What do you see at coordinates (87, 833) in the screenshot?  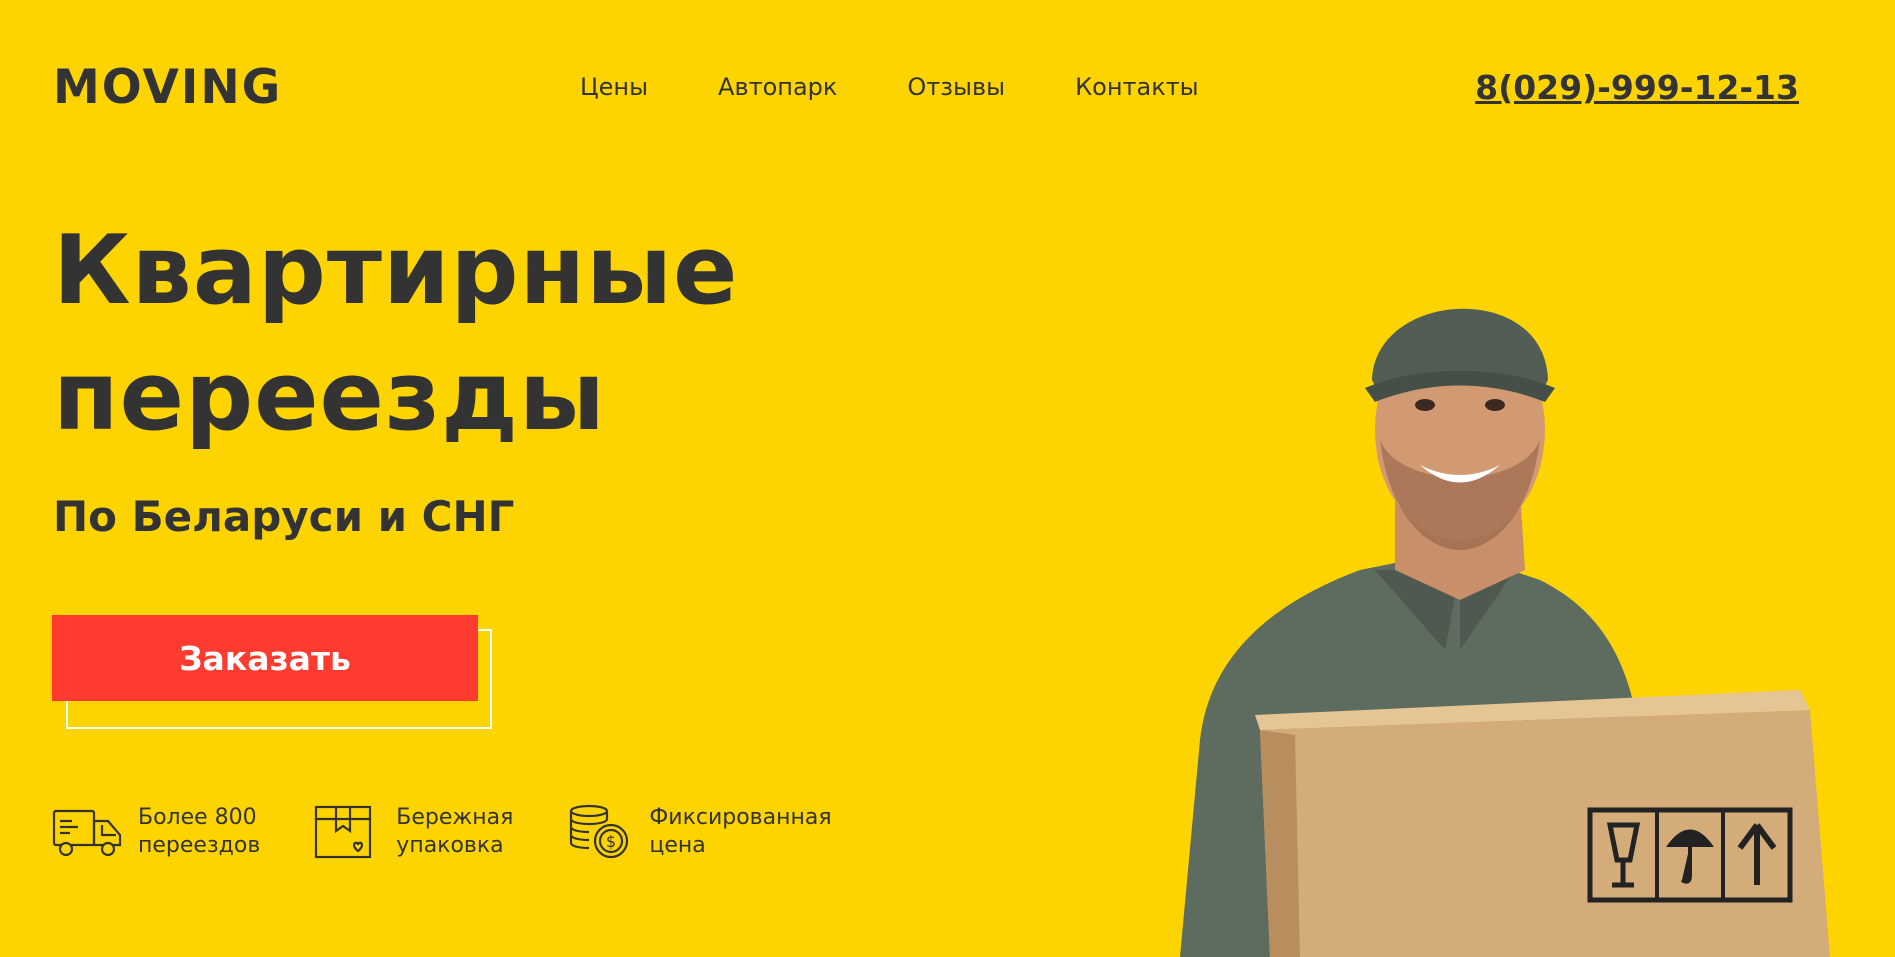 I see `truck-icon` at bounding box center [87, 833].